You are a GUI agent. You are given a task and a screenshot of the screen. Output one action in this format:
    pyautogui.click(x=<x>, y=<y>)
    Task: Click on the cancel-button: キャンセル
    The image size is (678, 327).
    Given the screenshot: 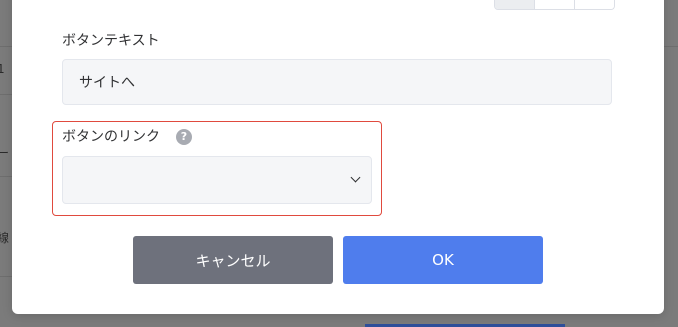 What is the action you would take?
    pyautogui.click(x=233, y=260)
    